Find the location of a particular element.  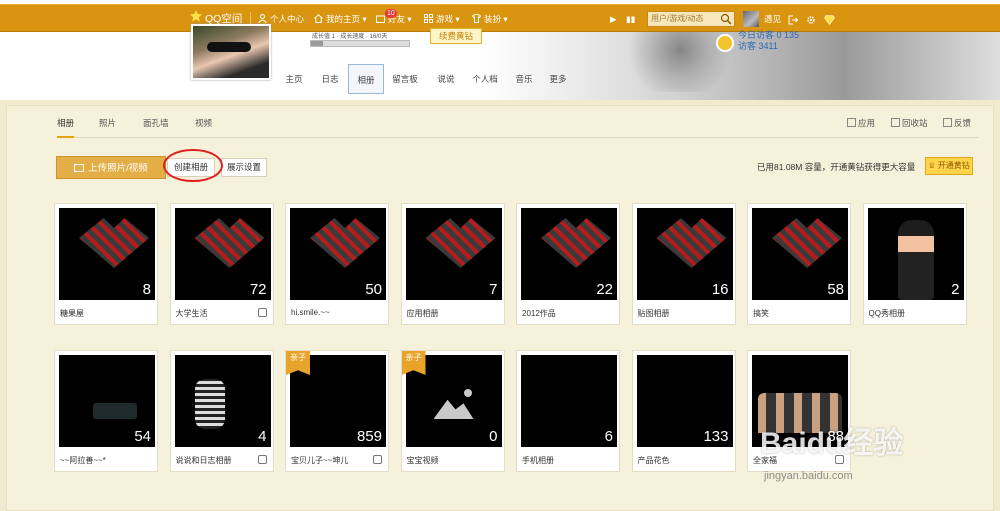

play-icon: ▶ is located at coordinates (613, 19).